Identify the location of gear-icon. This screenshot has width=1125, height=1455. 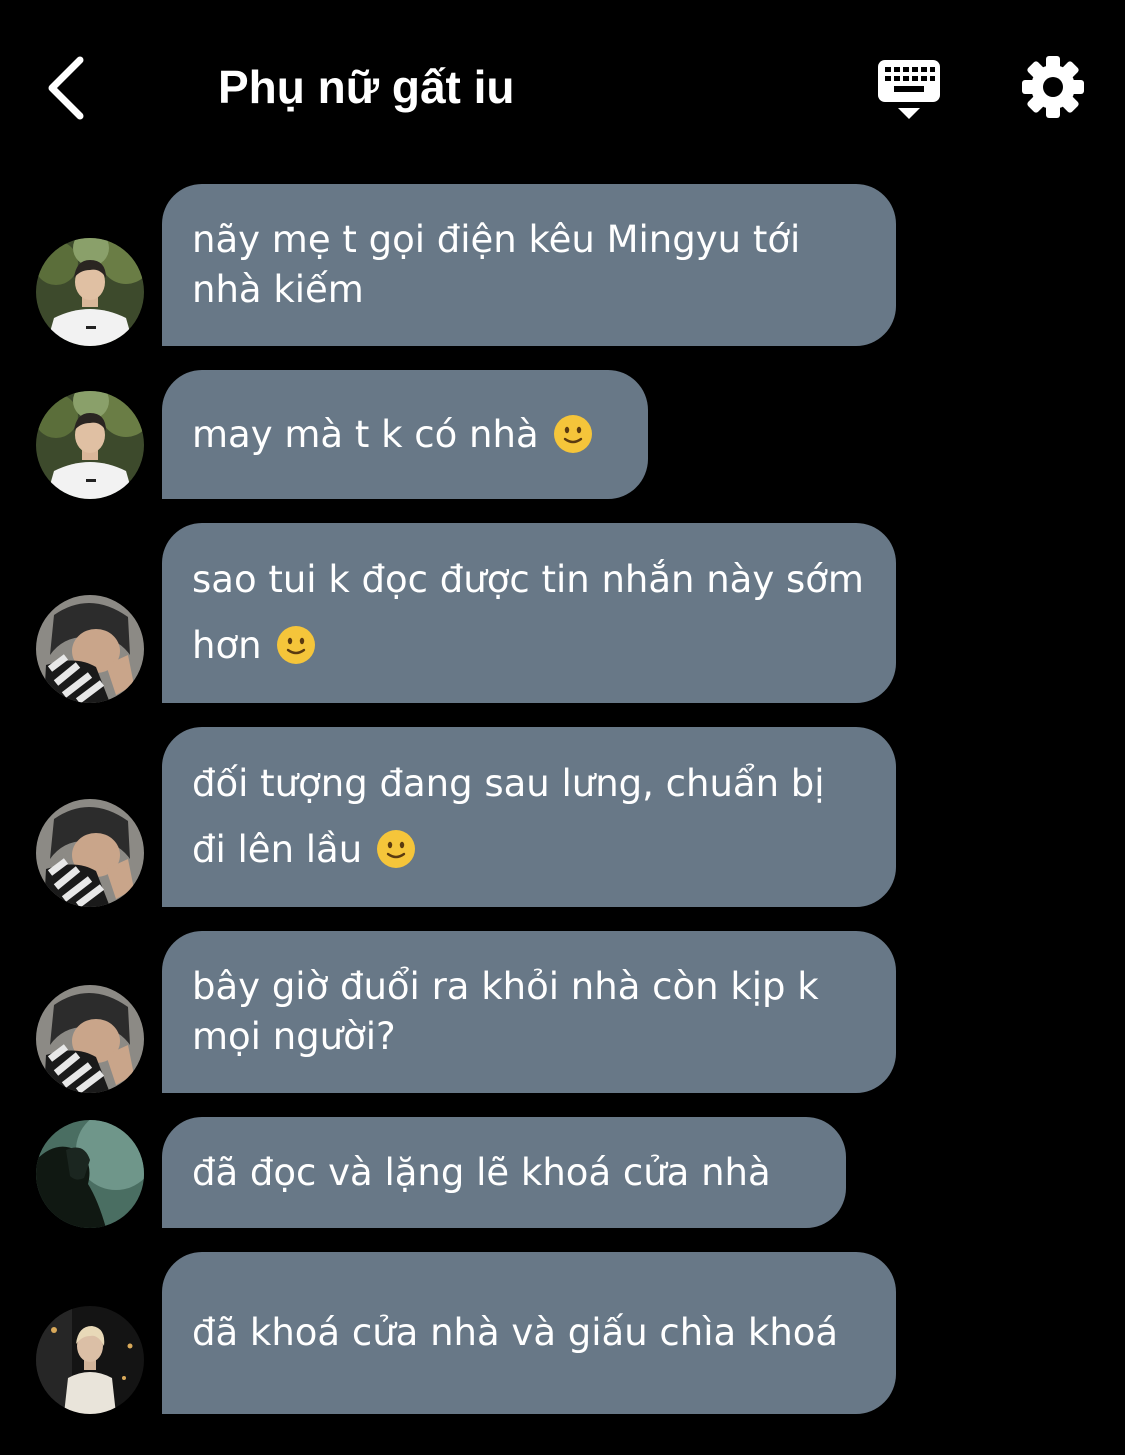
(1053, 87).